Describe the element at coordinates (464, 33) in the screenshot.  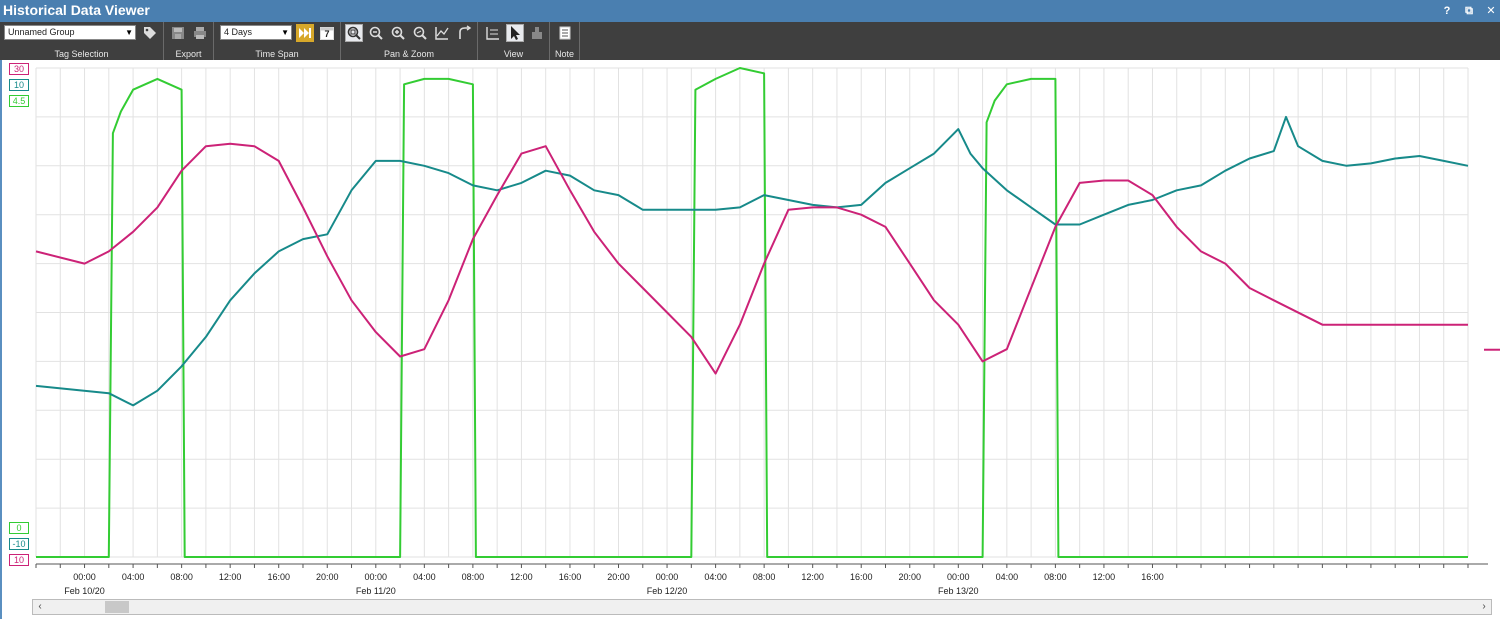
I see `undo-zoom-icon` at that location.